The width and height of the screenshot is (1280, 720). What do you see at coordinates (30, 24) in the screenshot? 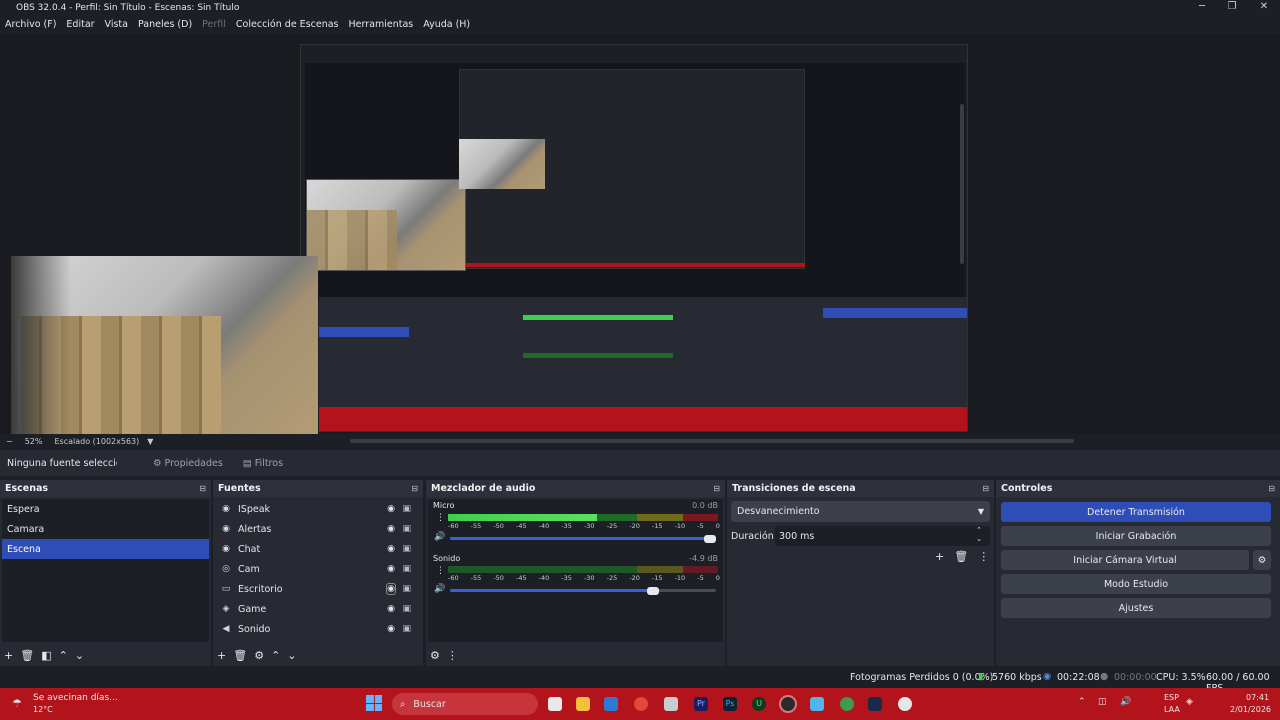
I see `menu-archivo: Archivo (F)` at bounding box center [30, 24].